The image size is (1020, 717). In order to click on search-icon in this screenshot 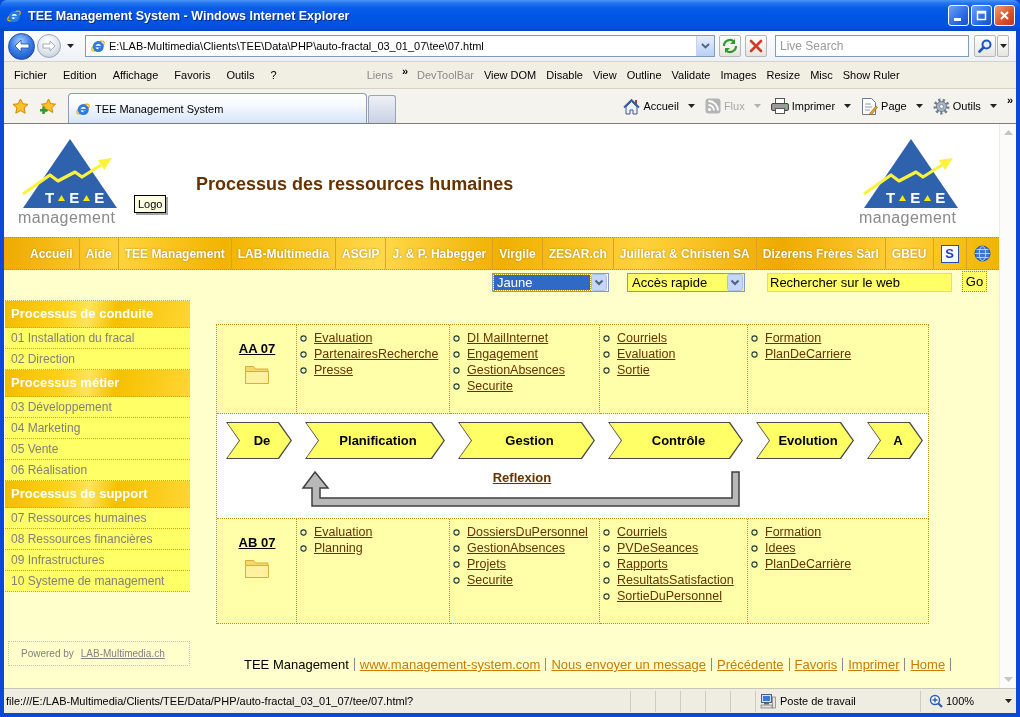, I will do `click(985, 46)`.